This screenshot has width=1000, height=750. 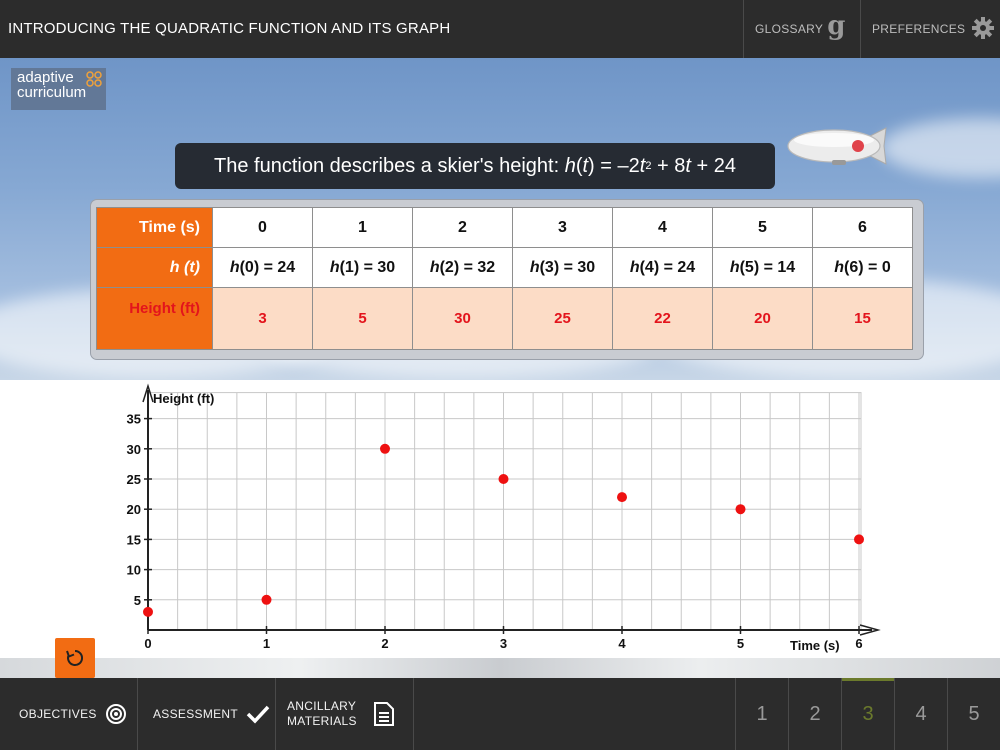 I want to click on y-tick-label: 30, so click(x=134, y=449).